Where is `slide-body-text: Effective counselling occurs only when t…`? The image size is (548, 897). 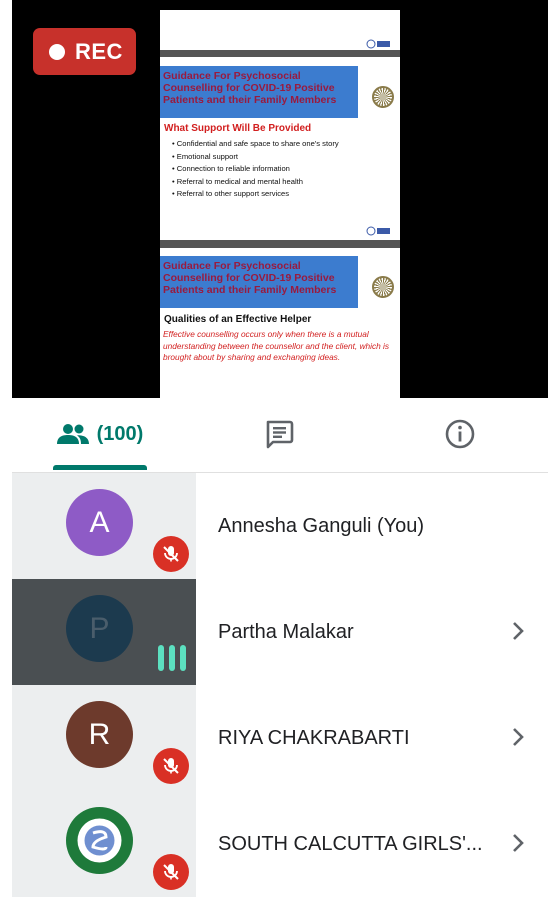 slide-body-text: Effective counselling occurs only when t… is located at coordinates (276, 345).